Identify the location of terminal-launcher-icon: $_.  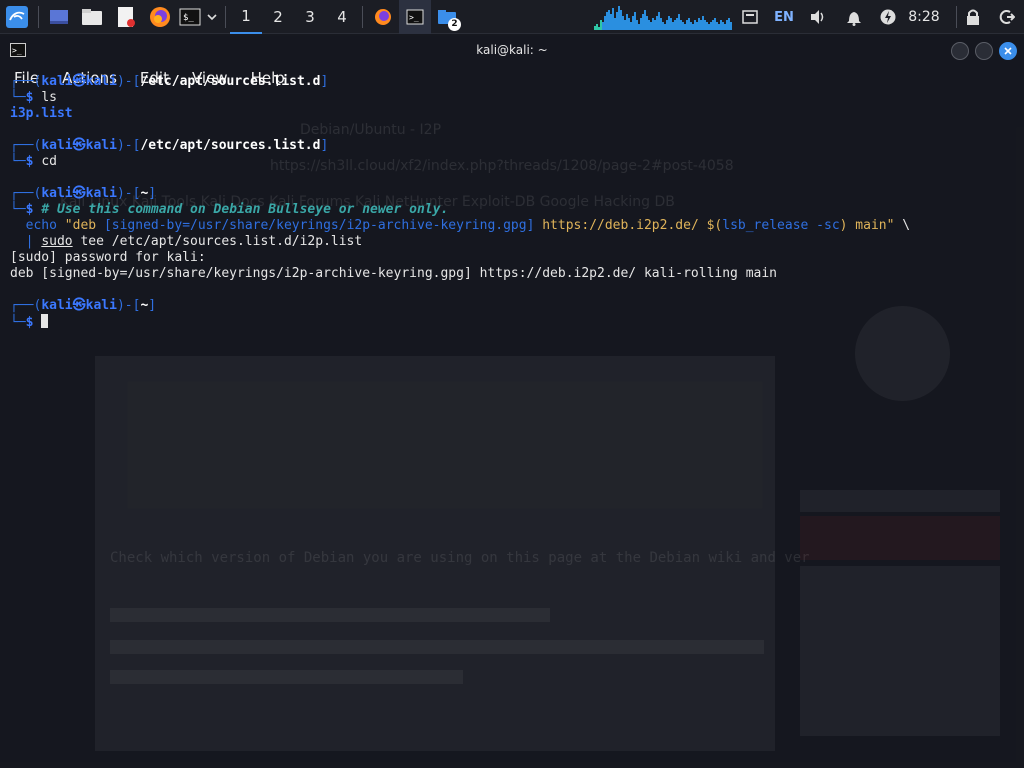
(190, 17).